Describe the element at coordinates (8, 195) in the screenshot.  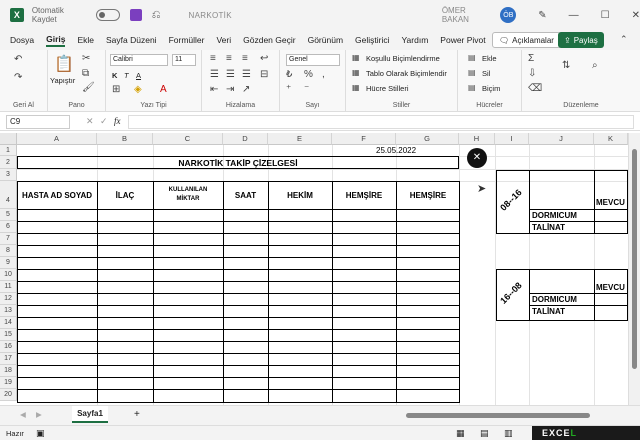
I see `row-header-4: 4` at that location.